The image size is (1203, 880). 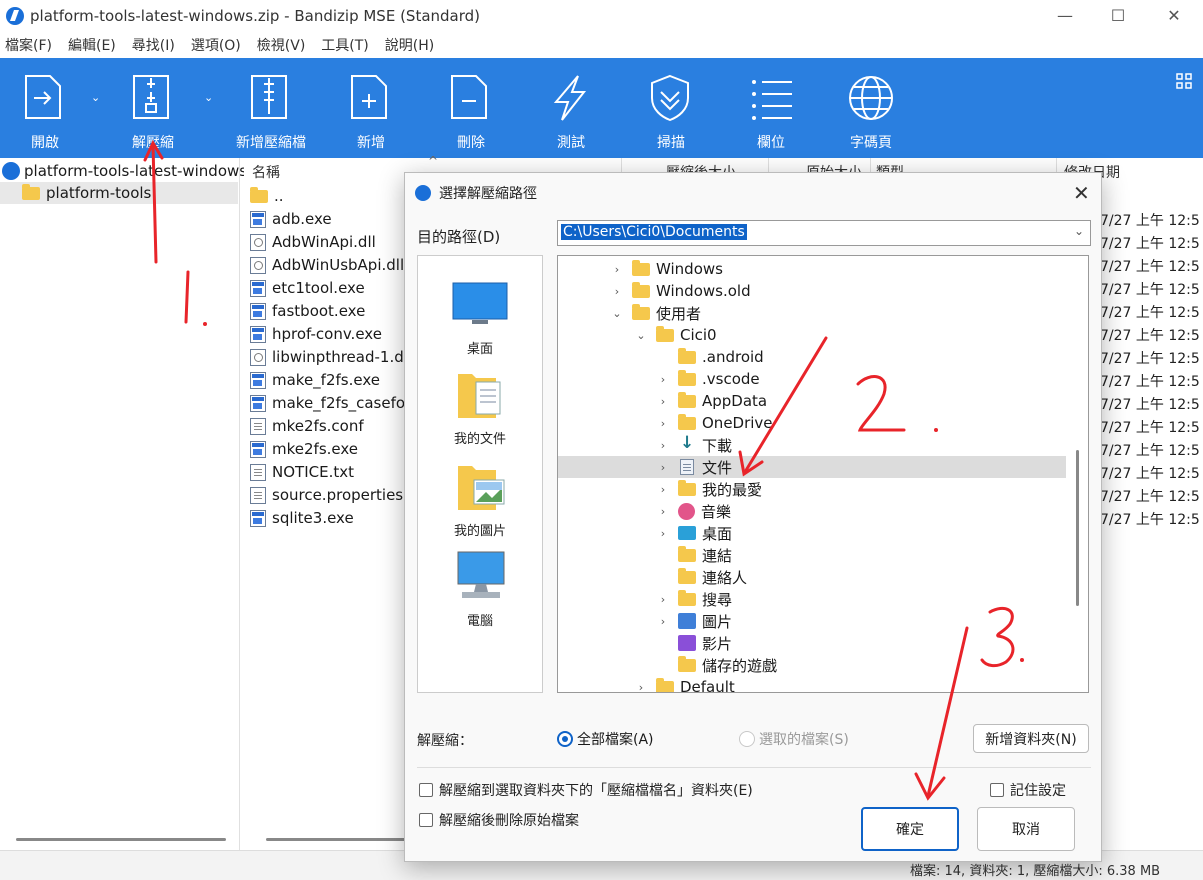 I want to click on file-row: .., so click(x=267, y=196).